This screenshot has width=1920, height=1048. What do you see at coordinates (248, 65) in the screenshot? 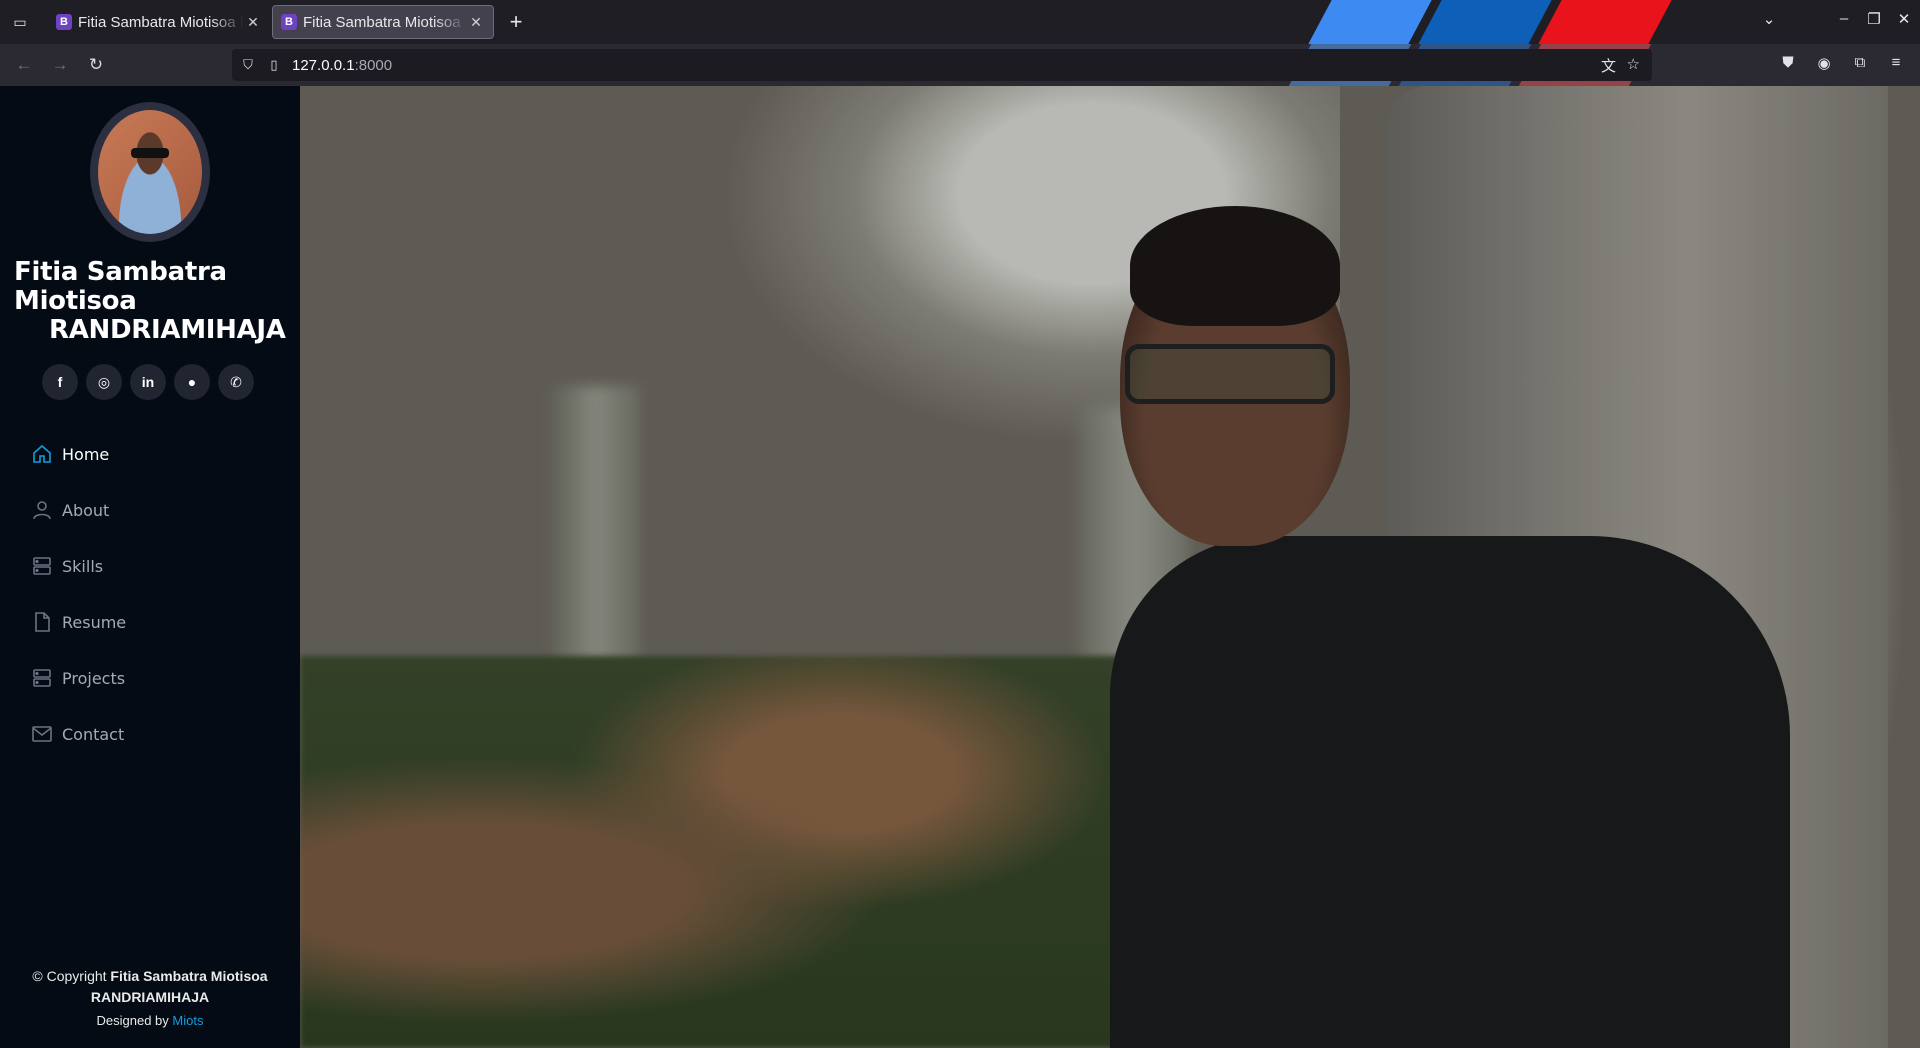
I see `shield-icon: ⛉` at bounding box center [248, 65].